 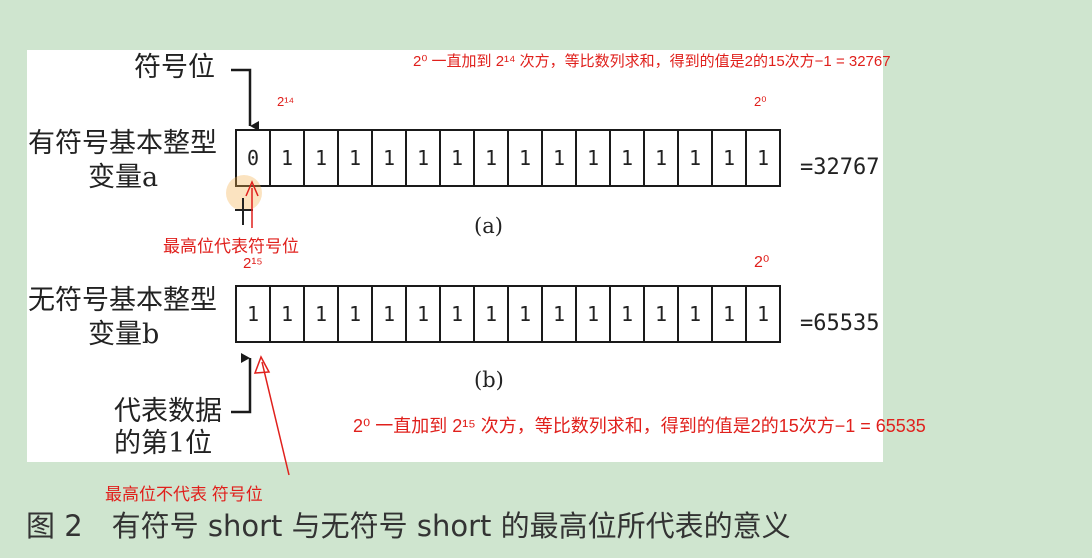 What do you see at coordinates (231, 246) in the screenshot?
I see `msb-sign-note: 最高位代表符号位` at bounding box center [231, 246].